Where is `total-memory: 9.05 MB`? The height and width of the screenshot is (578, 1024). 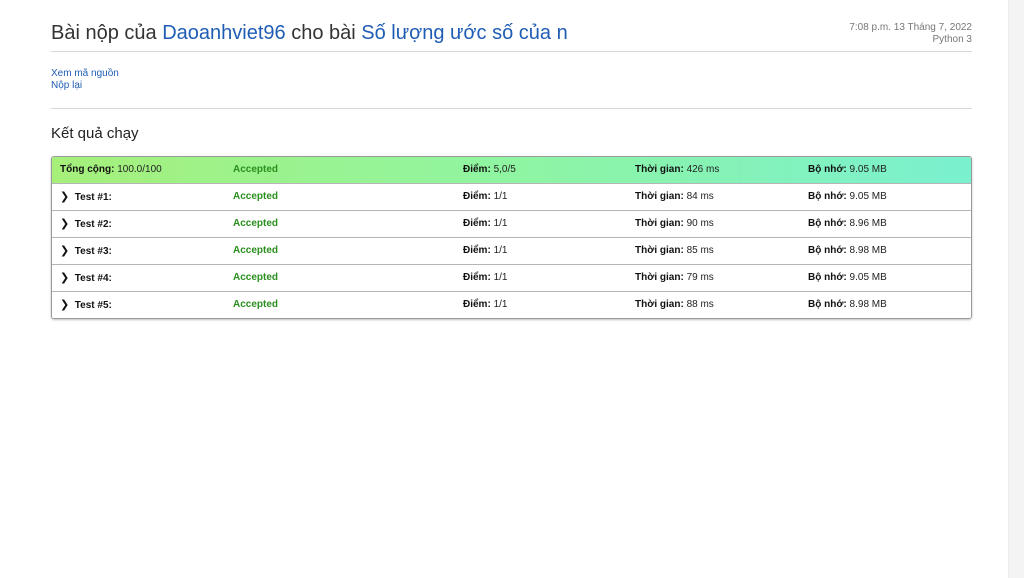
total-memory: 9.05 MB is located at coordinates (868, 169).